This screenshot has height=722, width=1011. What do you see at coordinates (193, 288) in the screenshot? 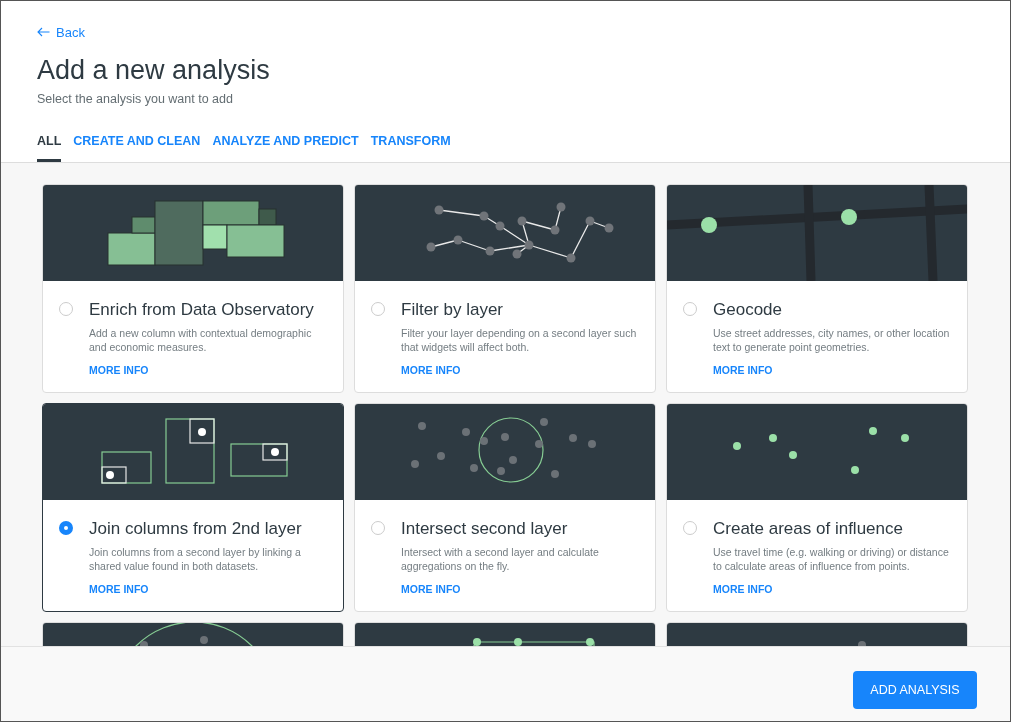
I see `analysis-card: Enrich from Data Observatory Add a new column with contextual demographic and economic measures. MORE INFO` at bounding box center [193, 288].